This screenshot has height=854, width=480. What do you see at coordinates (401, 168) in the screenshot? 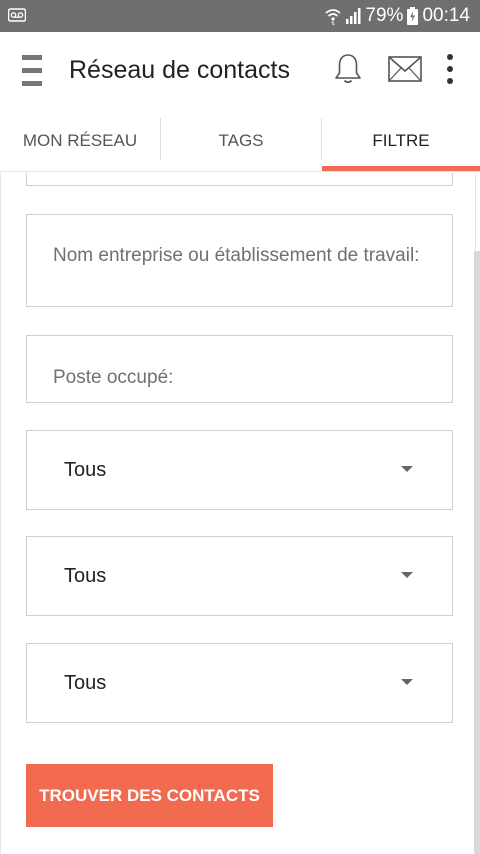
I see `active-tab-indicator` at bounding box center [401, 168].